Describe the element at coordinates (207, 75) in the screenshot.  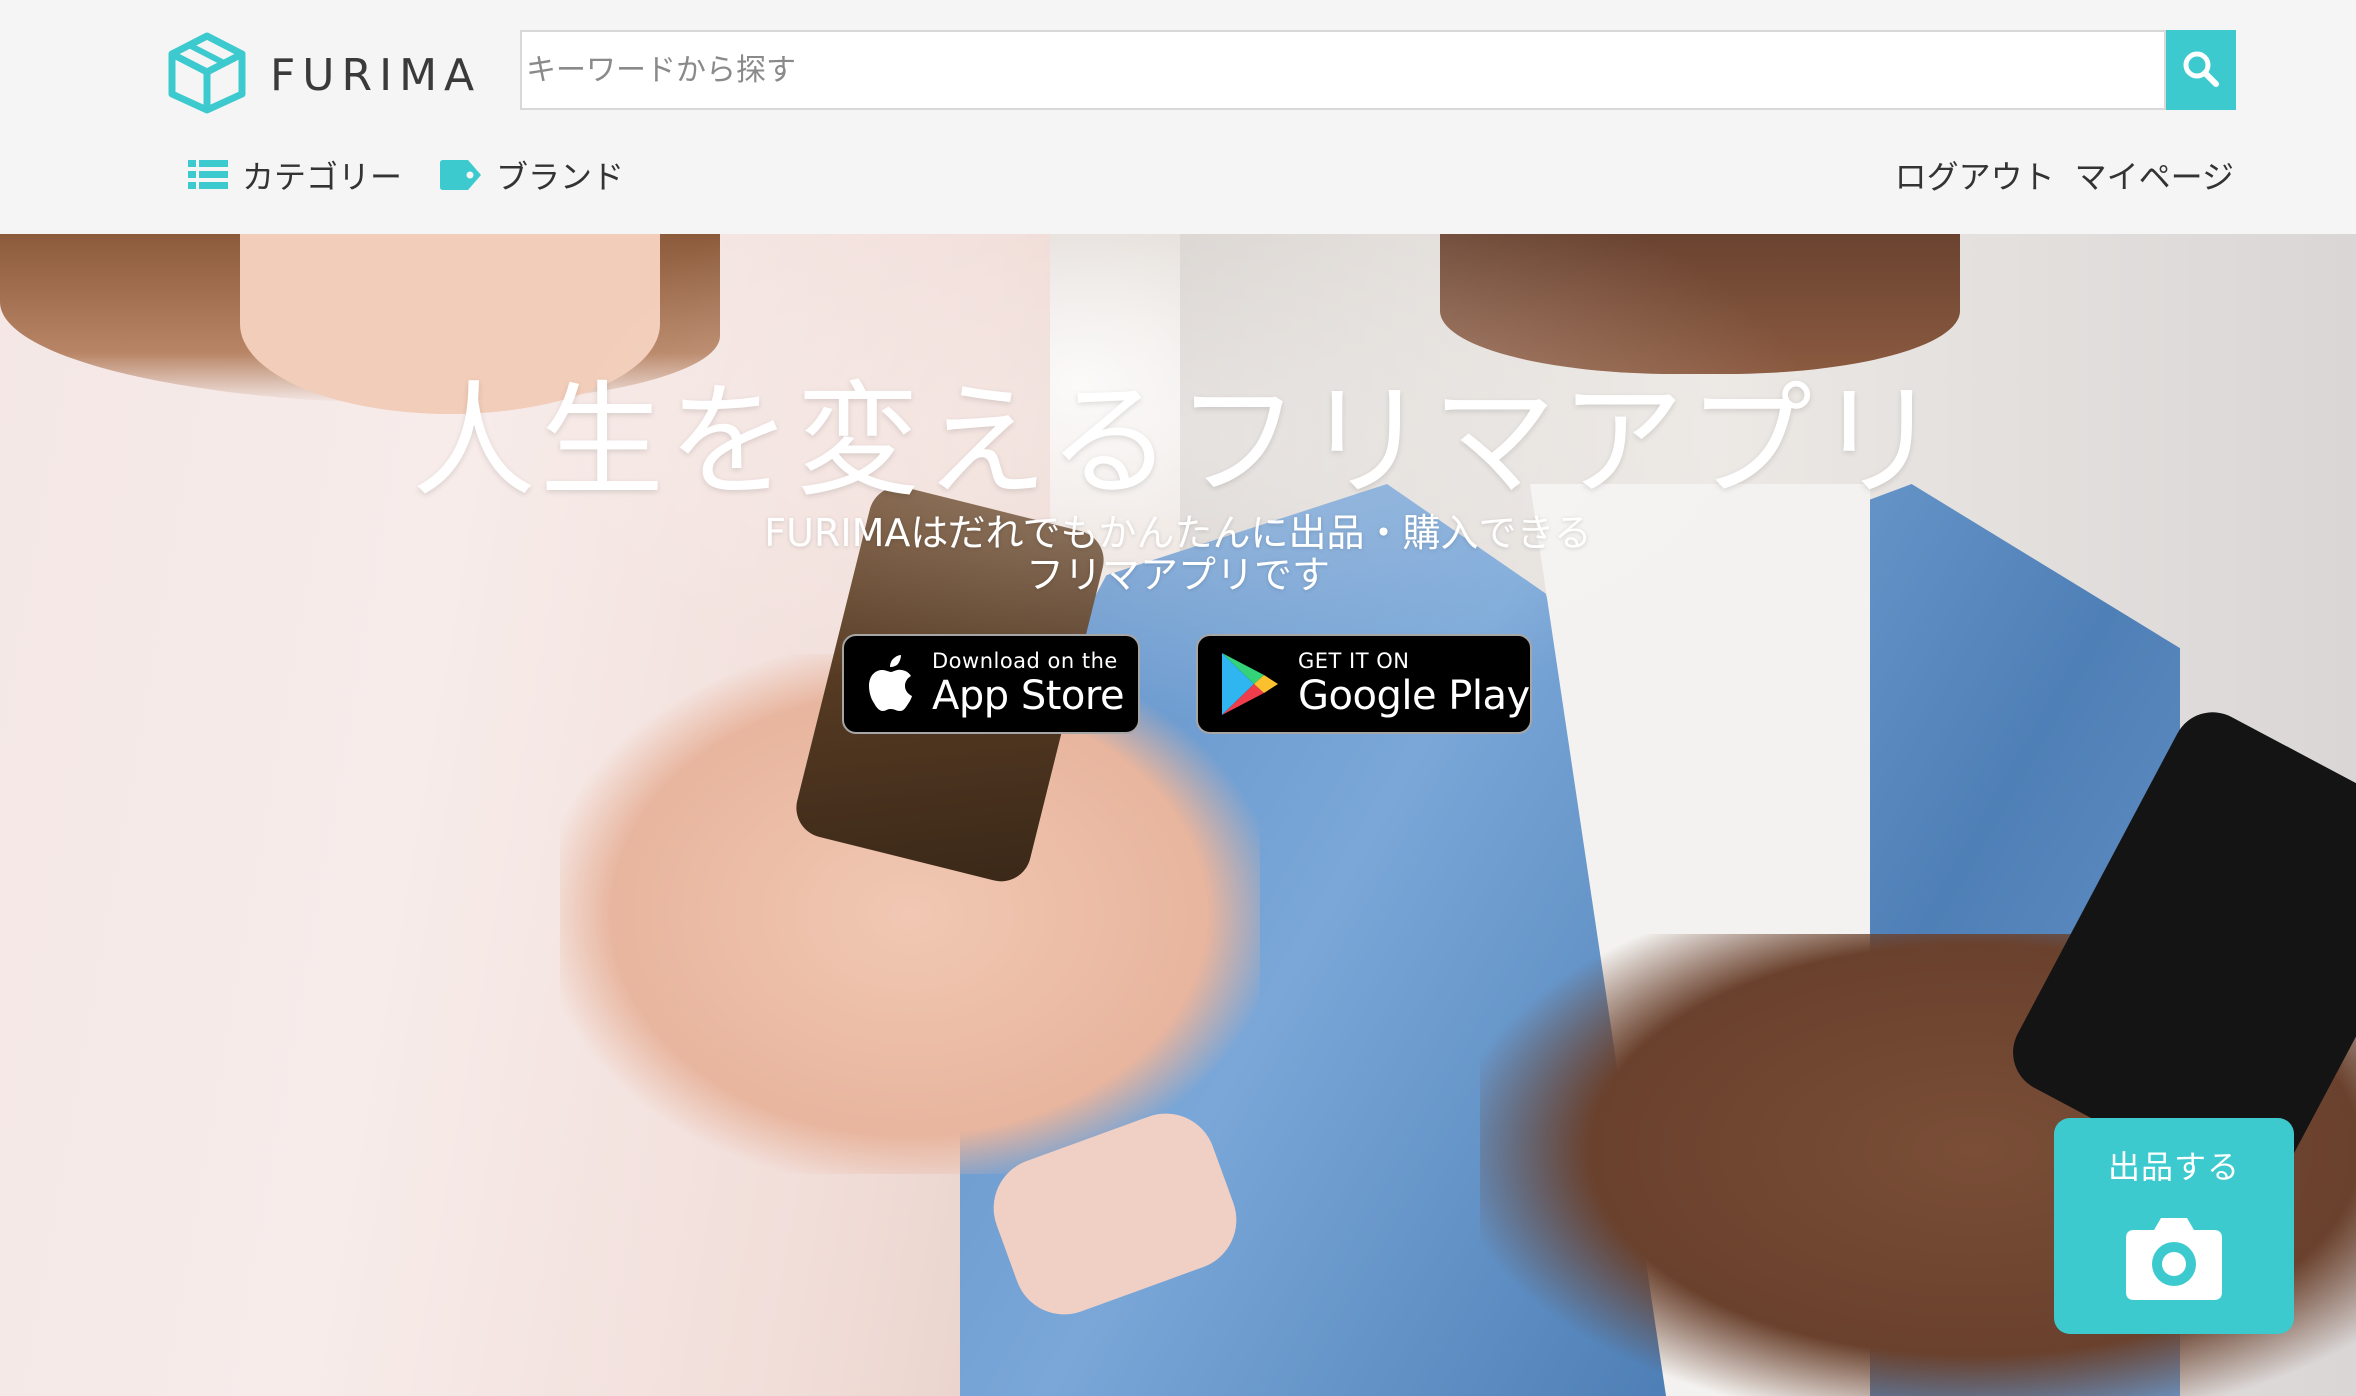
I see `box-logo-icon` at that location.